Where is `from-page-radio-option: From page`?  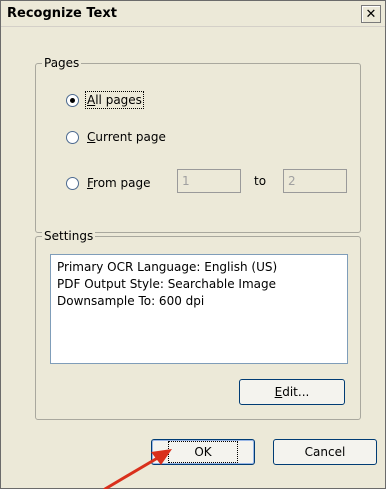
from-page-radio-option: From page is located at coordinates (108, 183).